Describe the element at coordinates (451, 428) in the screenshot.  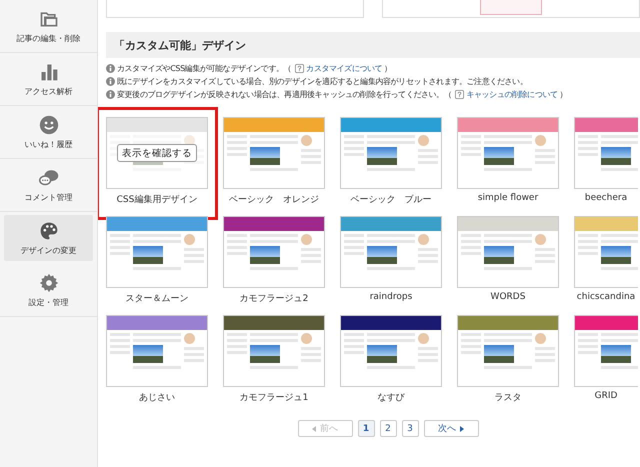
I see `next-page-button: 次へ` at that location.